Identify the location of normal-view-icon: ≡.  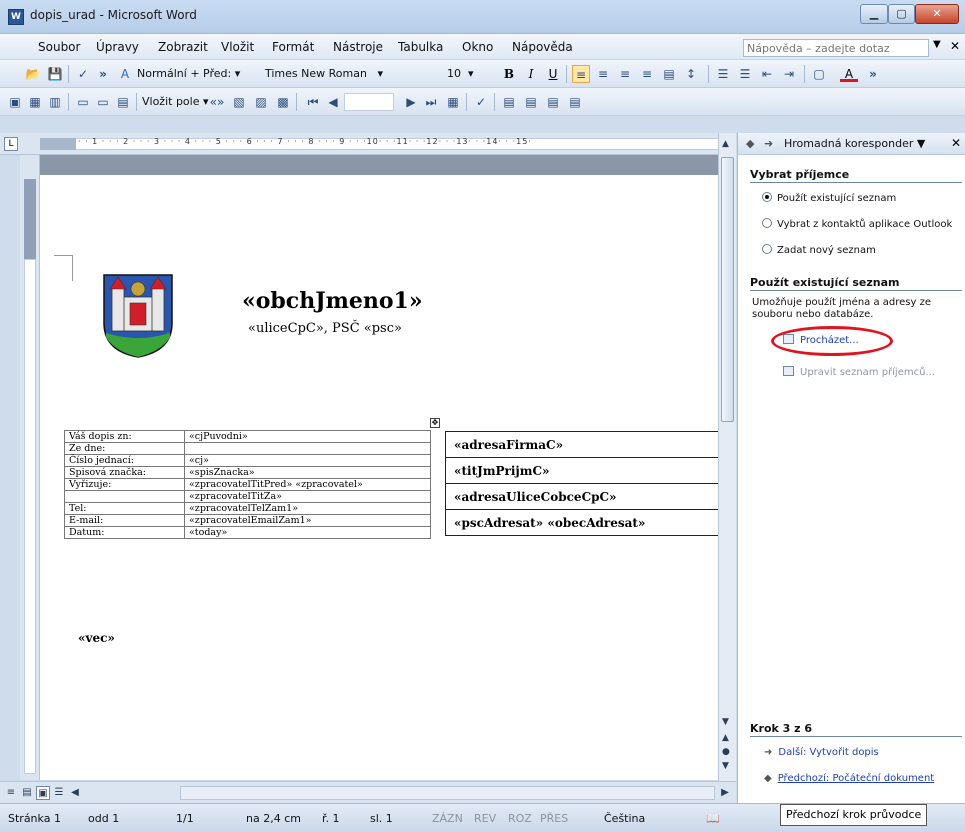
(11, 793).